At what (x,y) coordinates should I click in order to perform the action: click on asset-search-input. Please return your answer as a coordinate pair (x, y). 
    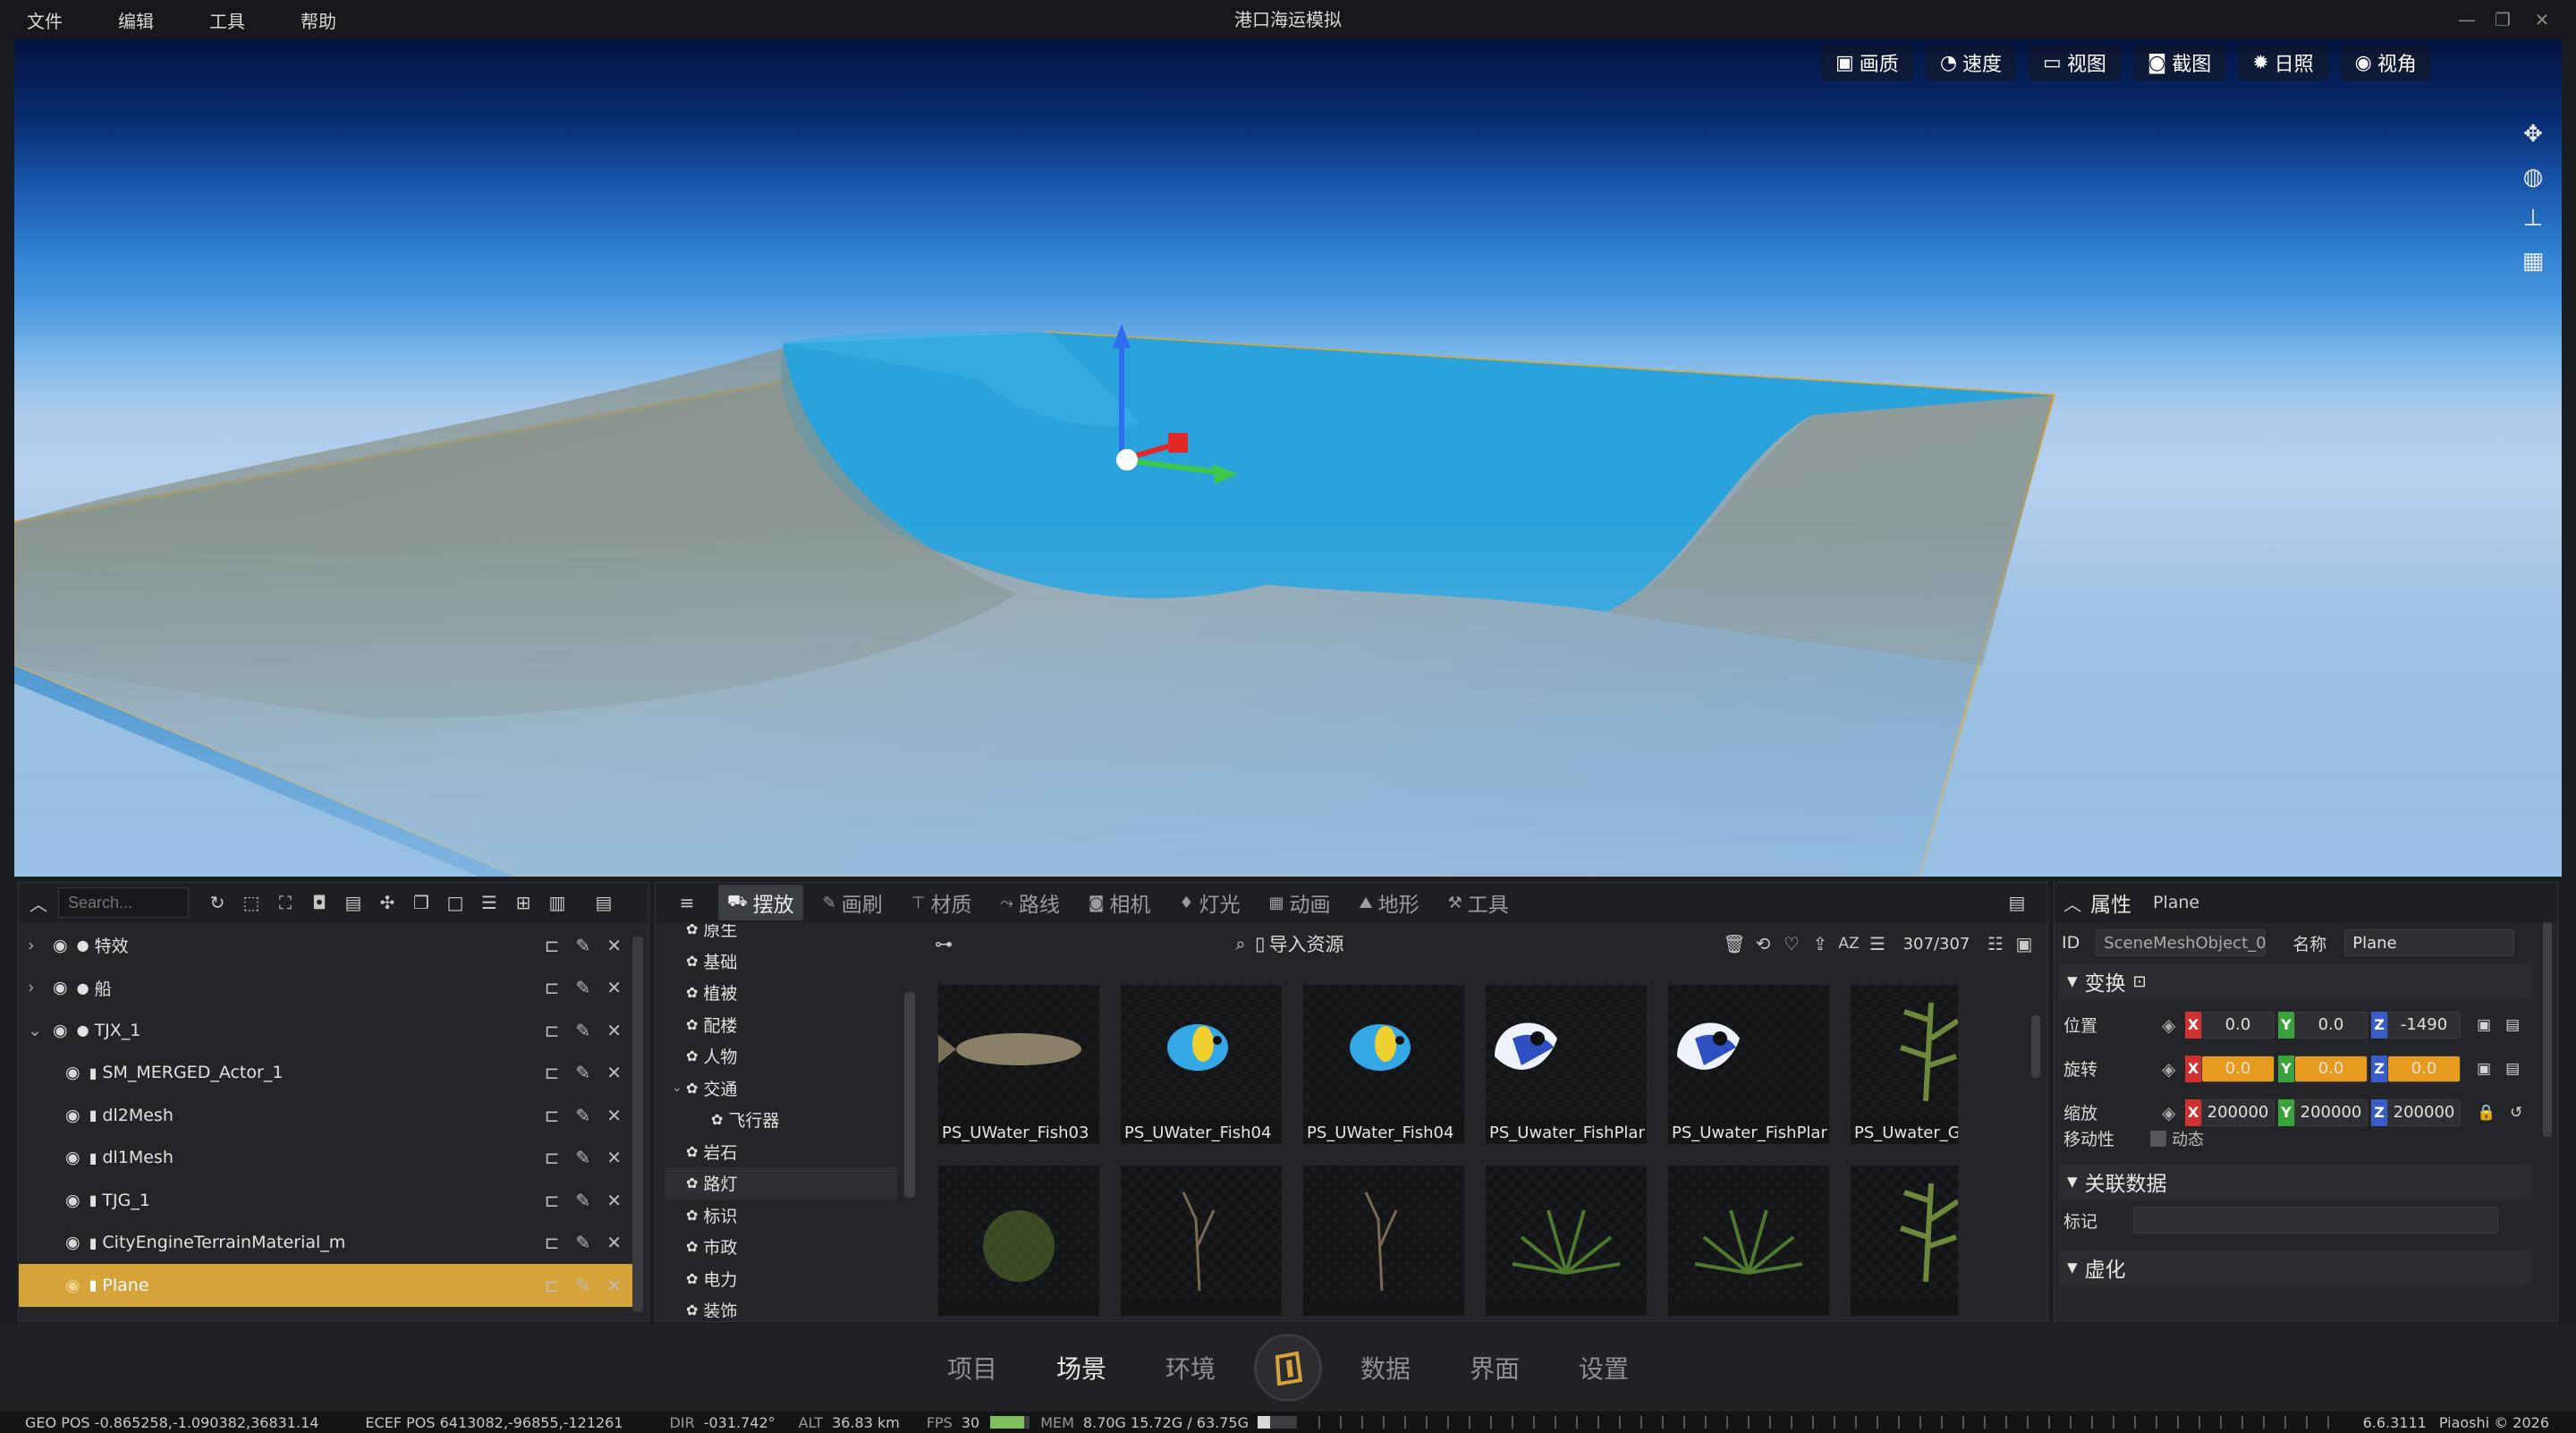
    Looking at the image, I should click on (1092, 943).